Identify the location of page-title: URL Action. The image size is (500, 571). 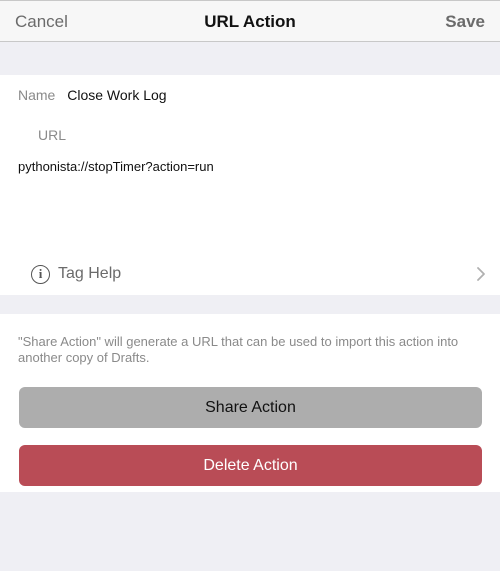
(250, 21).